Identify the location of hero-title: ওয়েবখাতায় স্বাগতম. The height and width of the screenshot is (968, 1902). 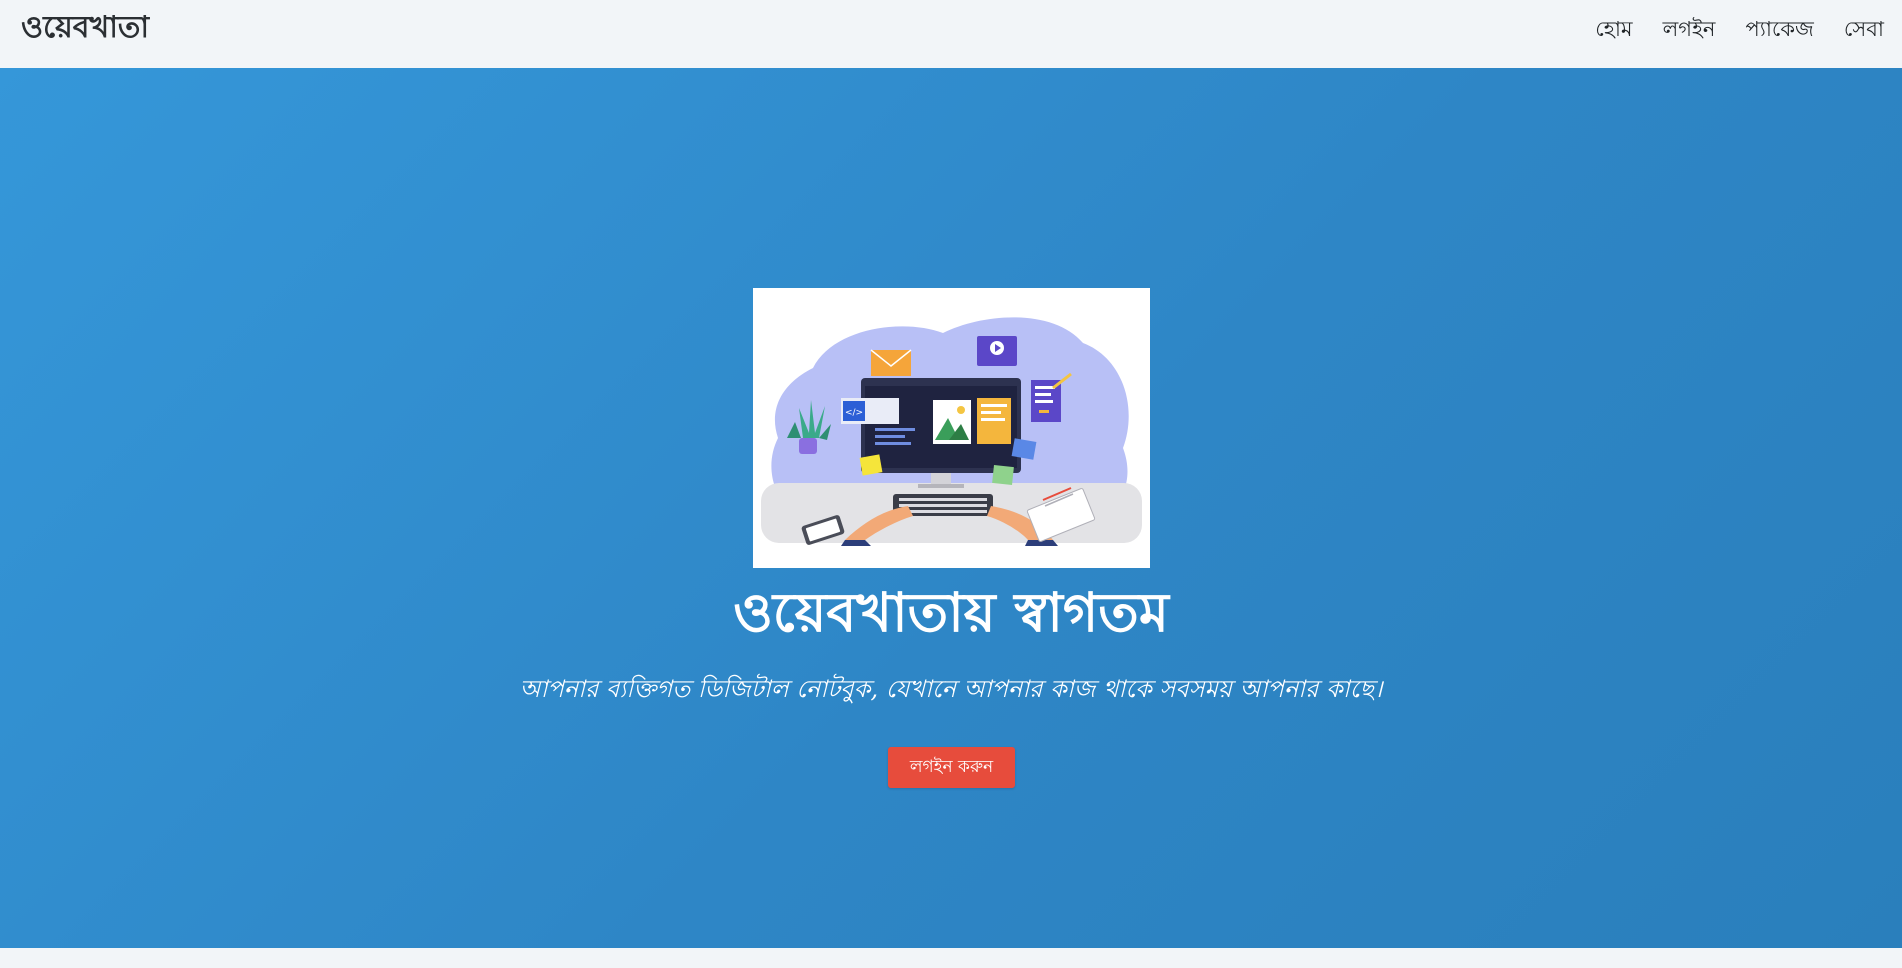
(951, 612).